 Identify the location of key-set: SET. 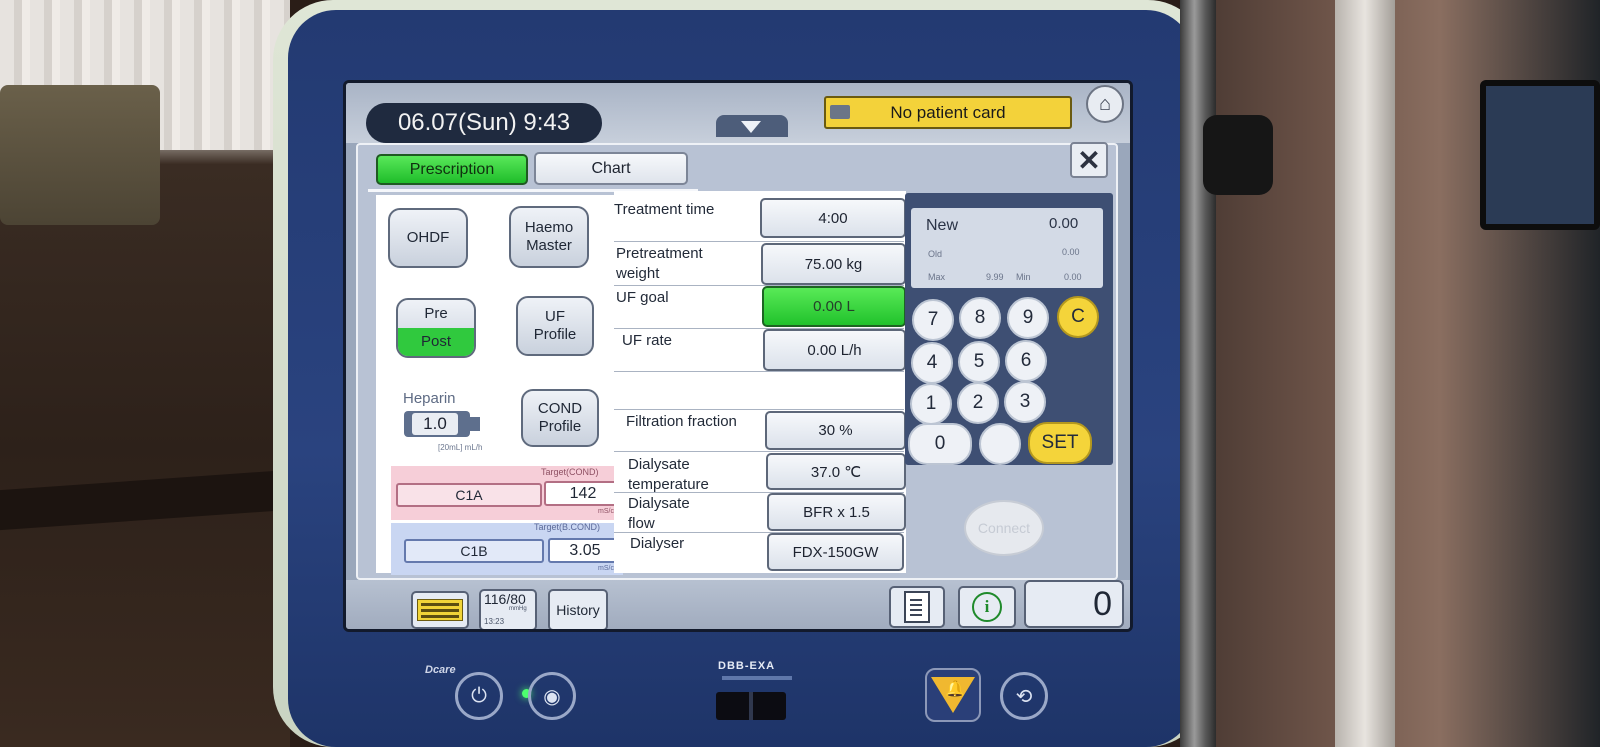
(1060, 443).